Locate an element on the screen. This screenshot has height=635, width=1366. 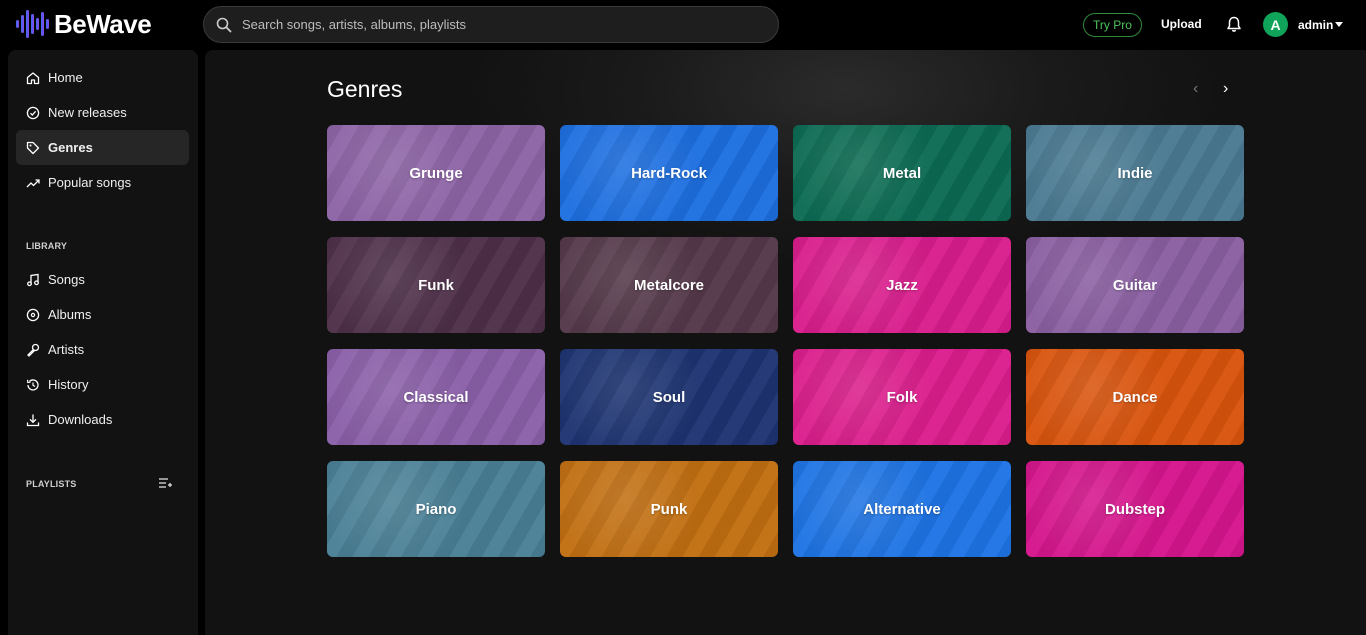
trending-icon is located at coordinates (33, 182).